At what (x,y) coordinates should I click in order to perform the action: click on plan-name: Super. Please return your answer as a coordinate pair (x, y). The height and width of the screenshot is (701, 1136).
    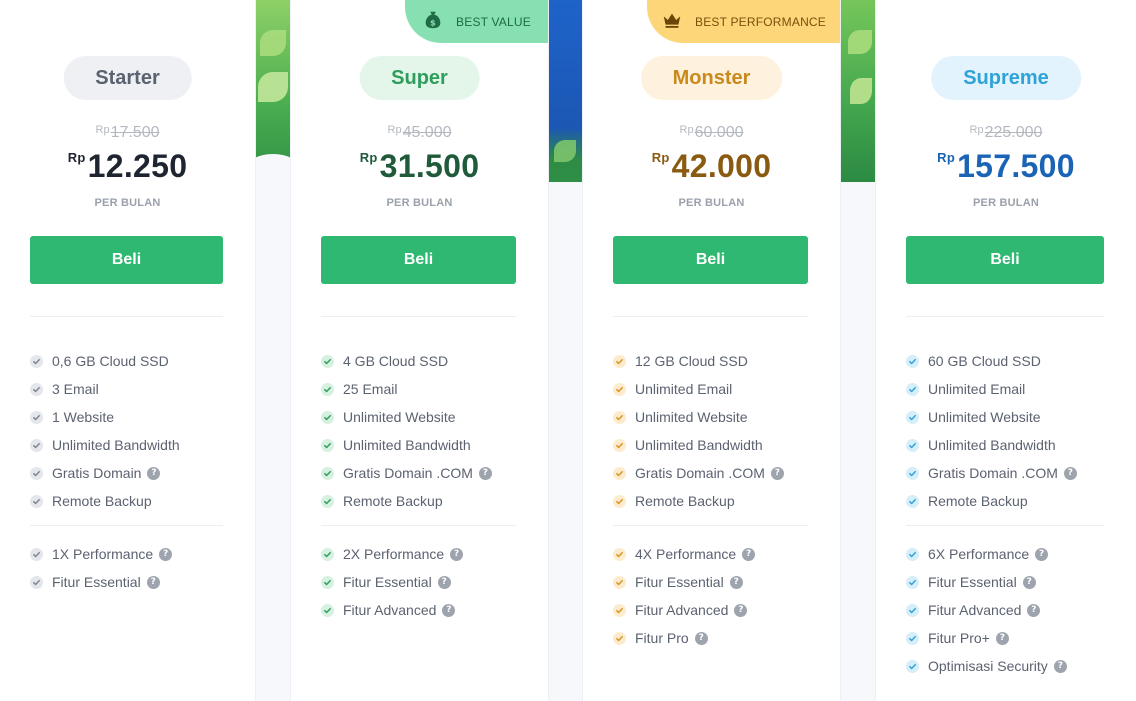
    Looking at the image, I should click on (419, 78).